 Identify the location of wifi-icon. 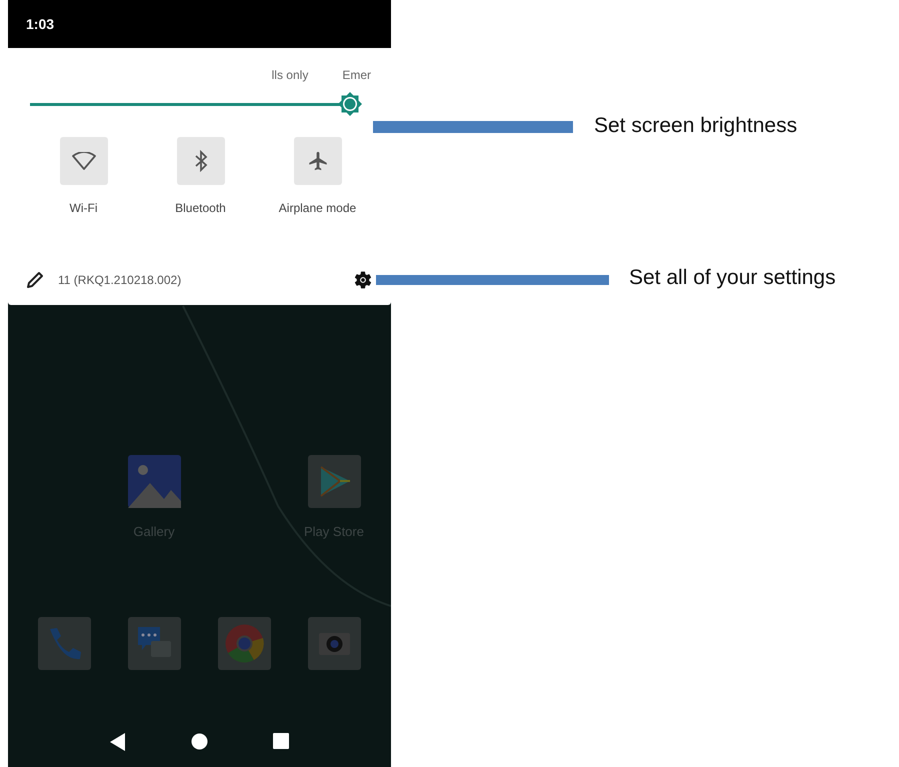
(84, 161).